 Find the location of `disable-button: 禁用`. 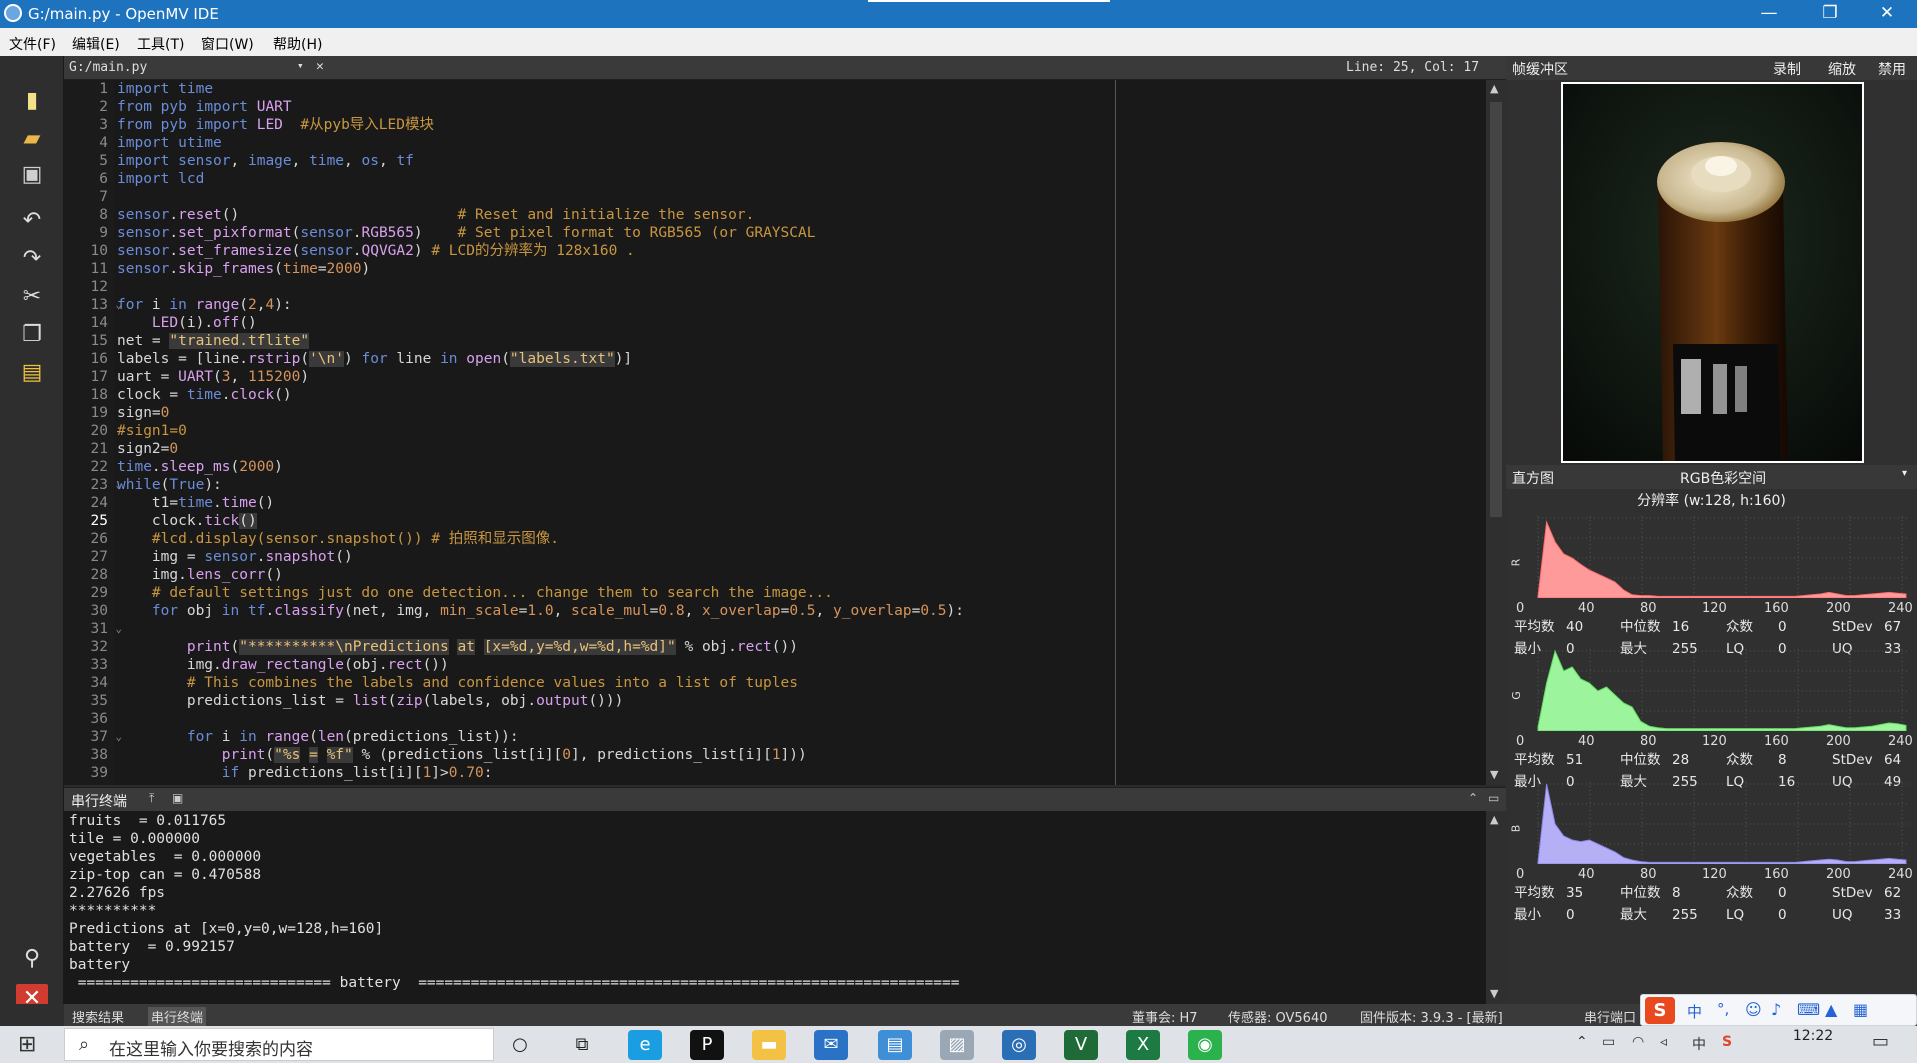

disable-button: 禁用 is located at coordinates (1892, 69).